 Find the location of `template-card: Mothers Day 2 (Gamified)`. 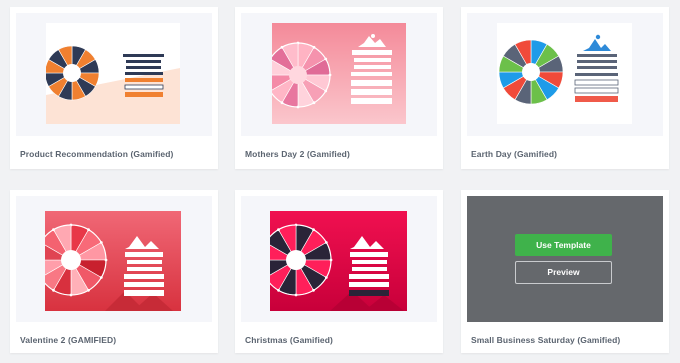

template-card: Mothers Day 2 (Gamified) is located at coordinates (339, 88).